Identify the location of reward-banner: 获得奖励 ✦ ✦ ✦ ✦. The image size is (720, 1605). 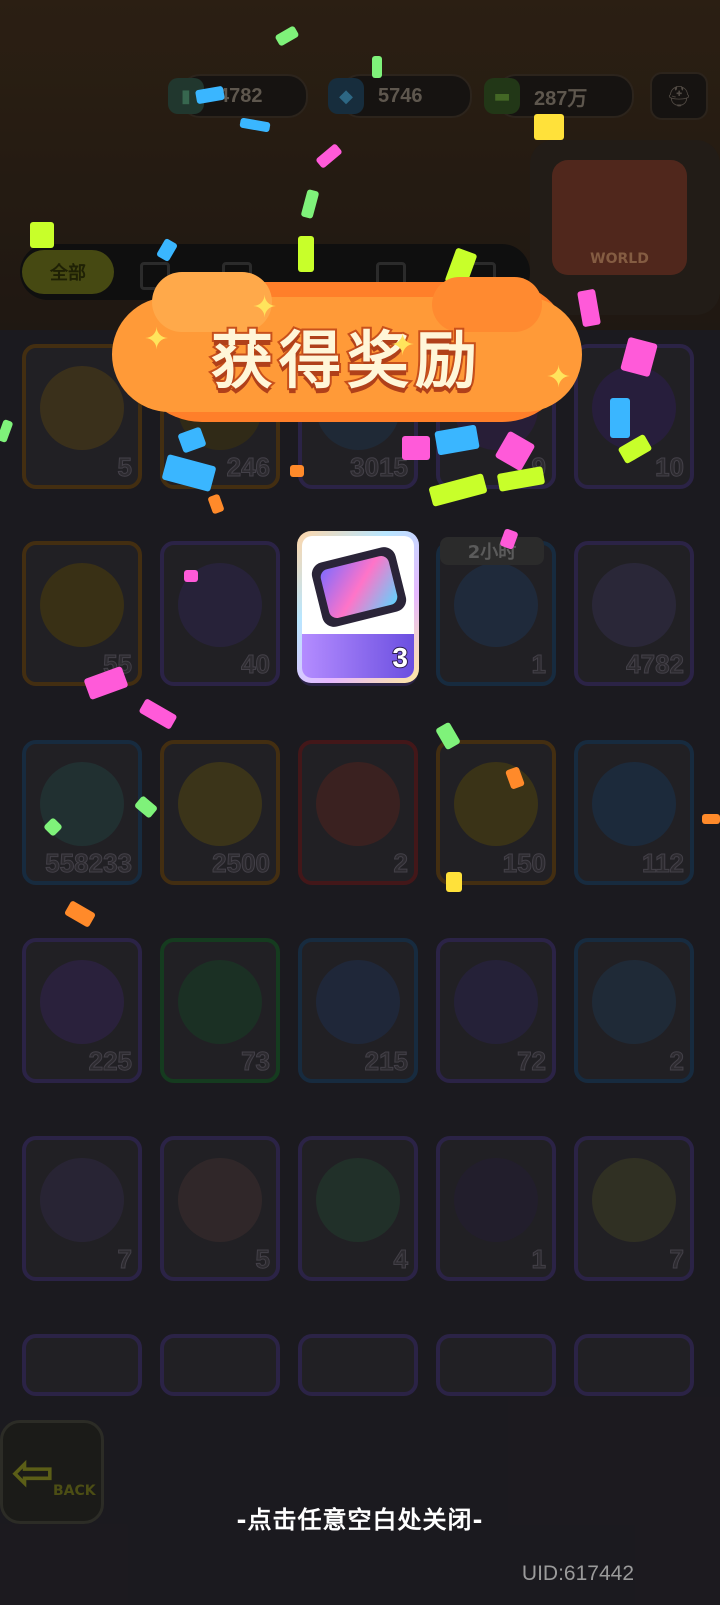
(347, 354).